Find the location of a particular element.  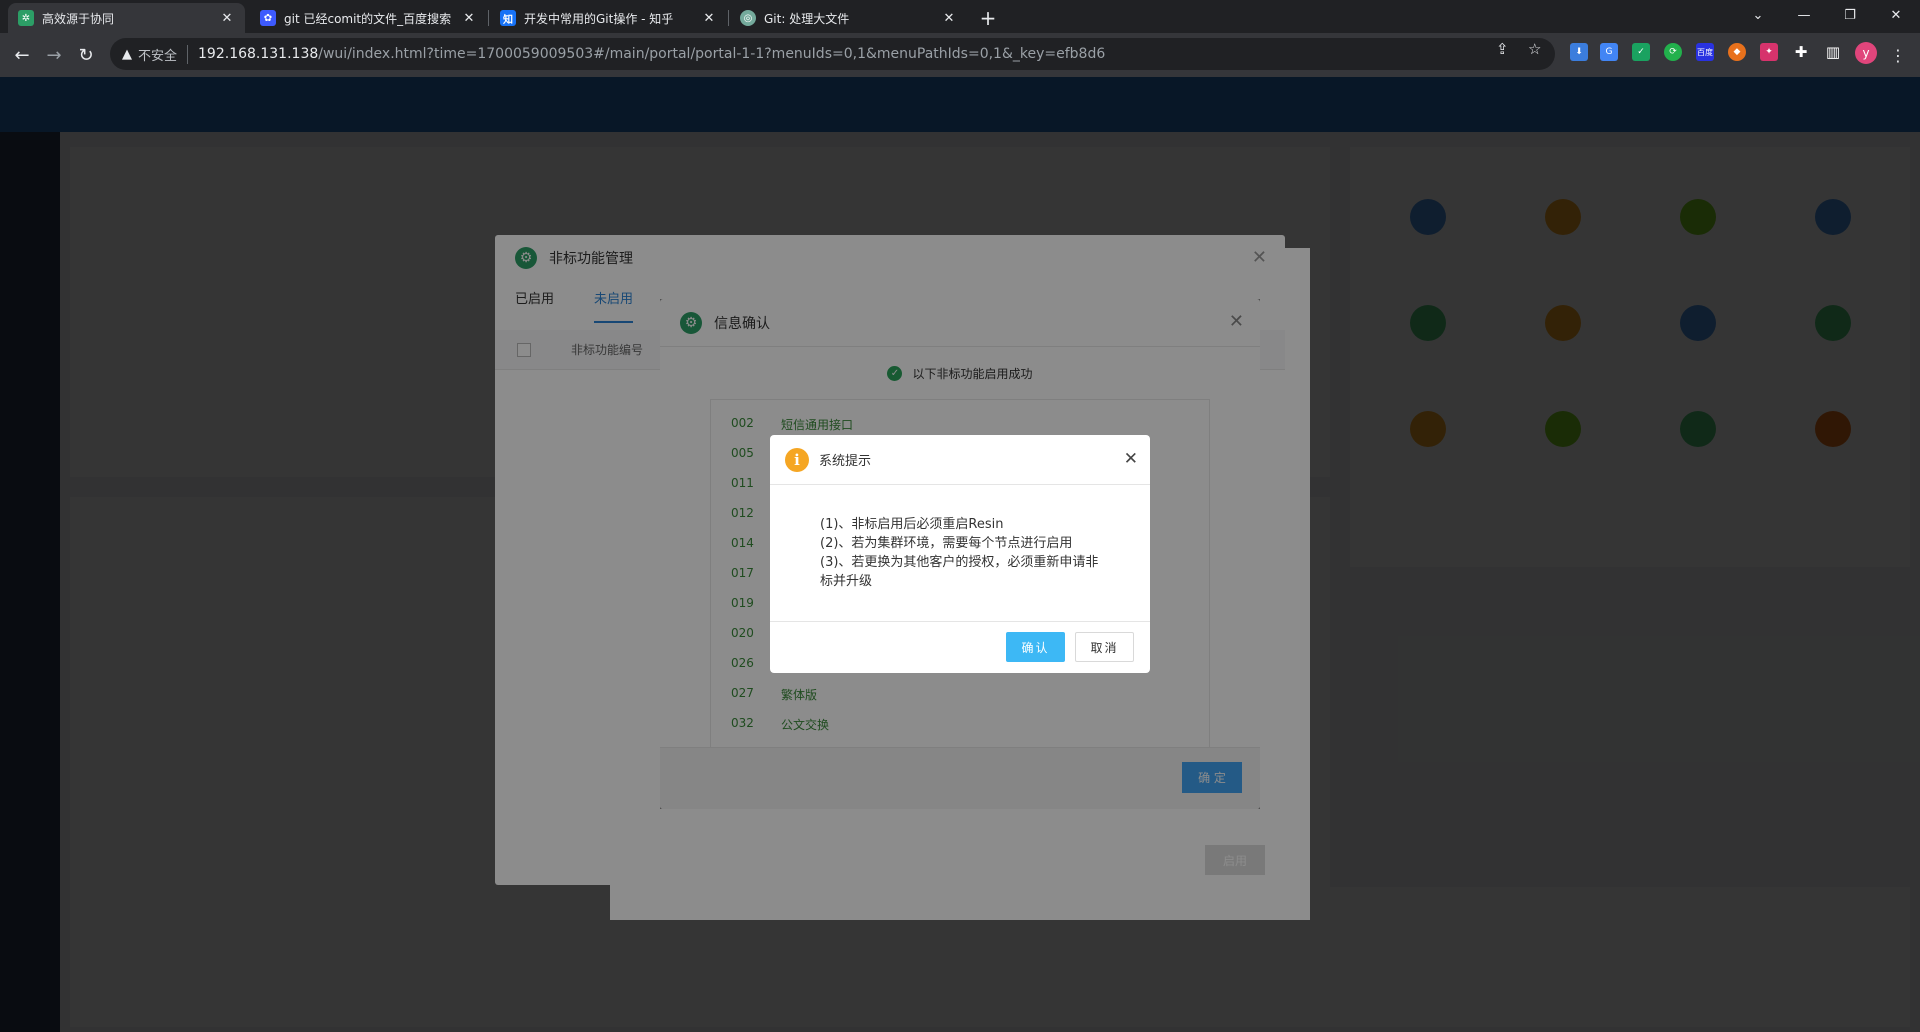

profile-avatar: y is located at coordinates (1866, 53).